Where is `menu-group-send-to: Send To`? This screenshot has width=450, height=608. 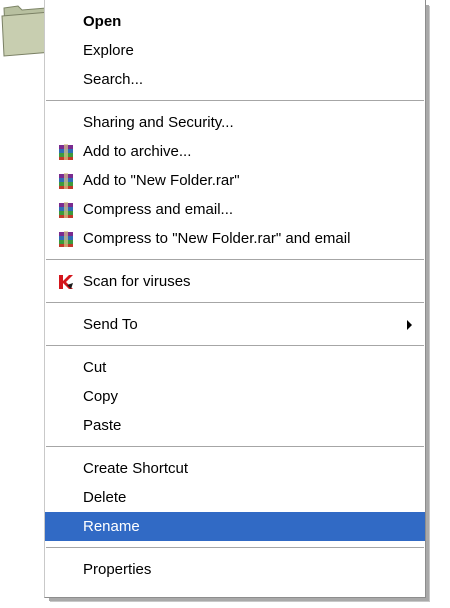 menu-group-send-to: Send To is located at coordinates (235, 324).